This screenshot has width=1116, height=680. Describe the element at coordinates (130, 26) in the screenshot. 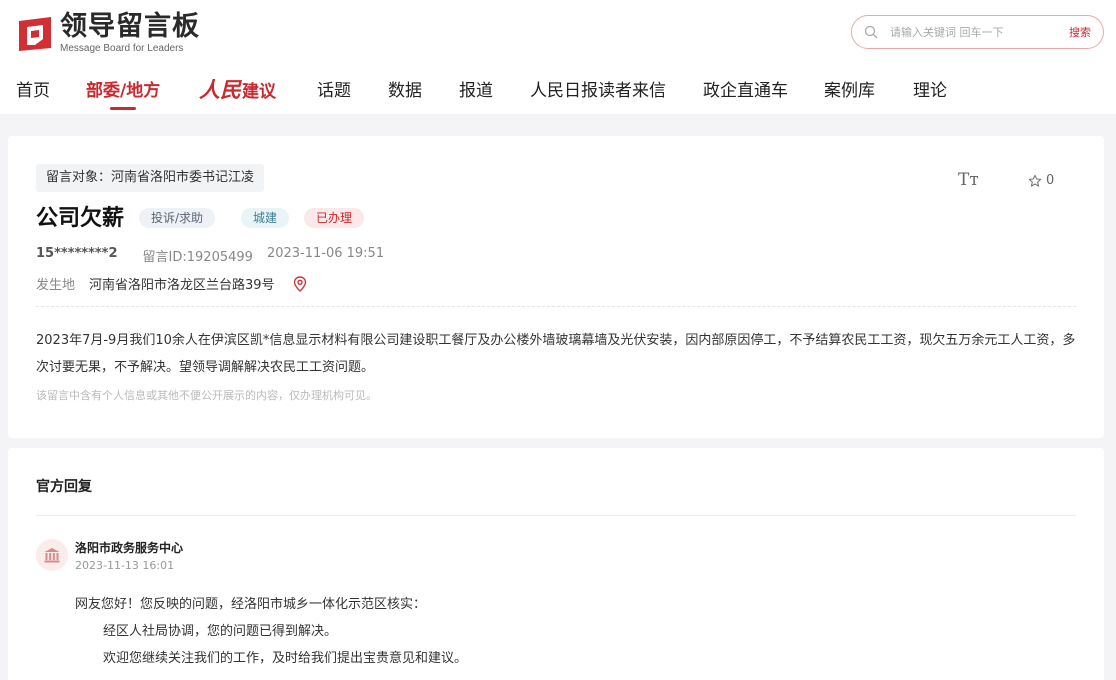

I see `logo-title: 领导留言板` at that location.